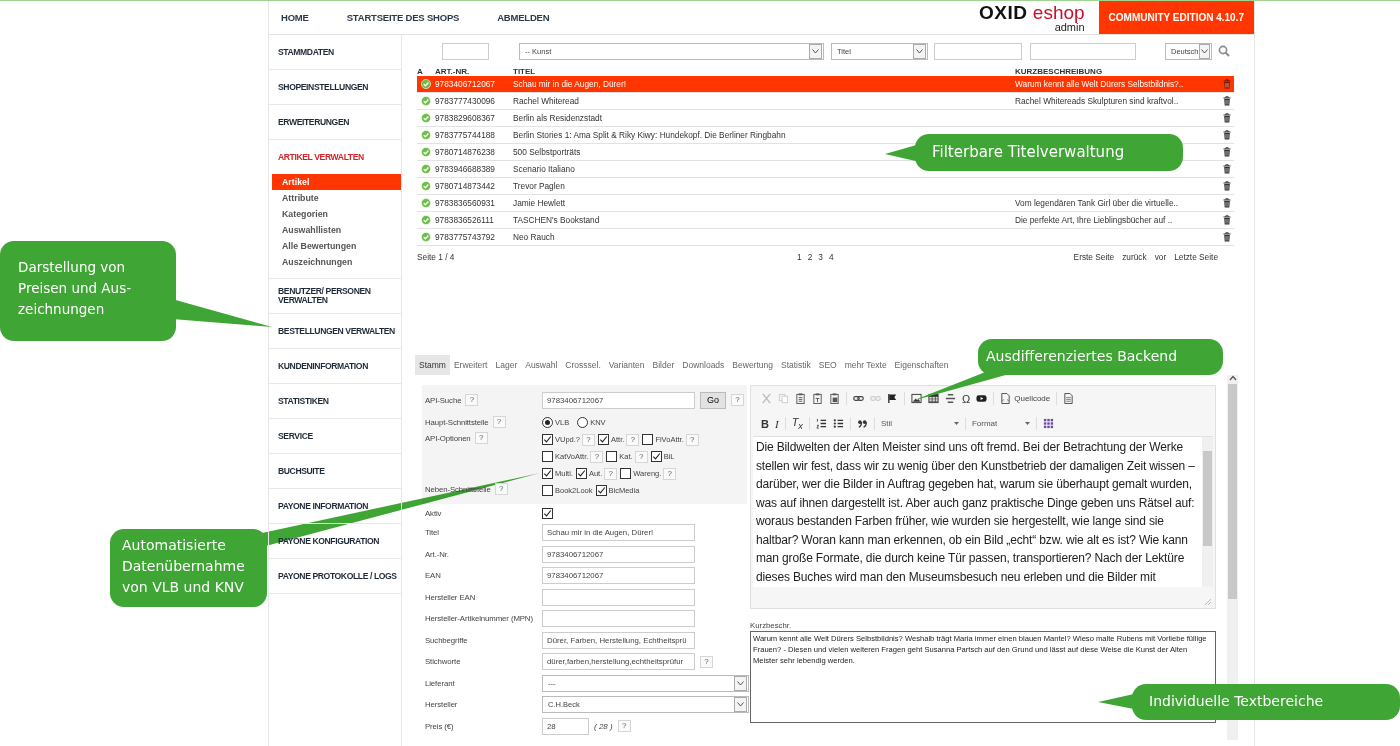 This screenshot has width=1400, height=746. I want to click on sidebar-subitem: Alle Bewertungen, so click(336, 246).